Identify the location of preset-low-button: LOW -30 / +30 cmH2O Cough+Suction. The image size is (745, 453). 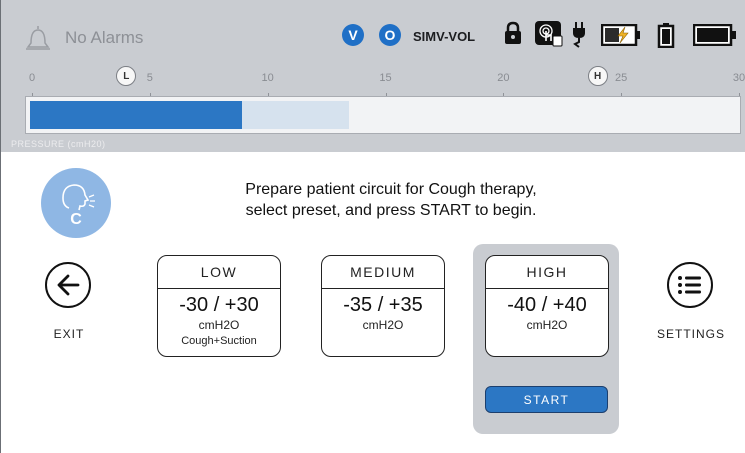
(219, 306).